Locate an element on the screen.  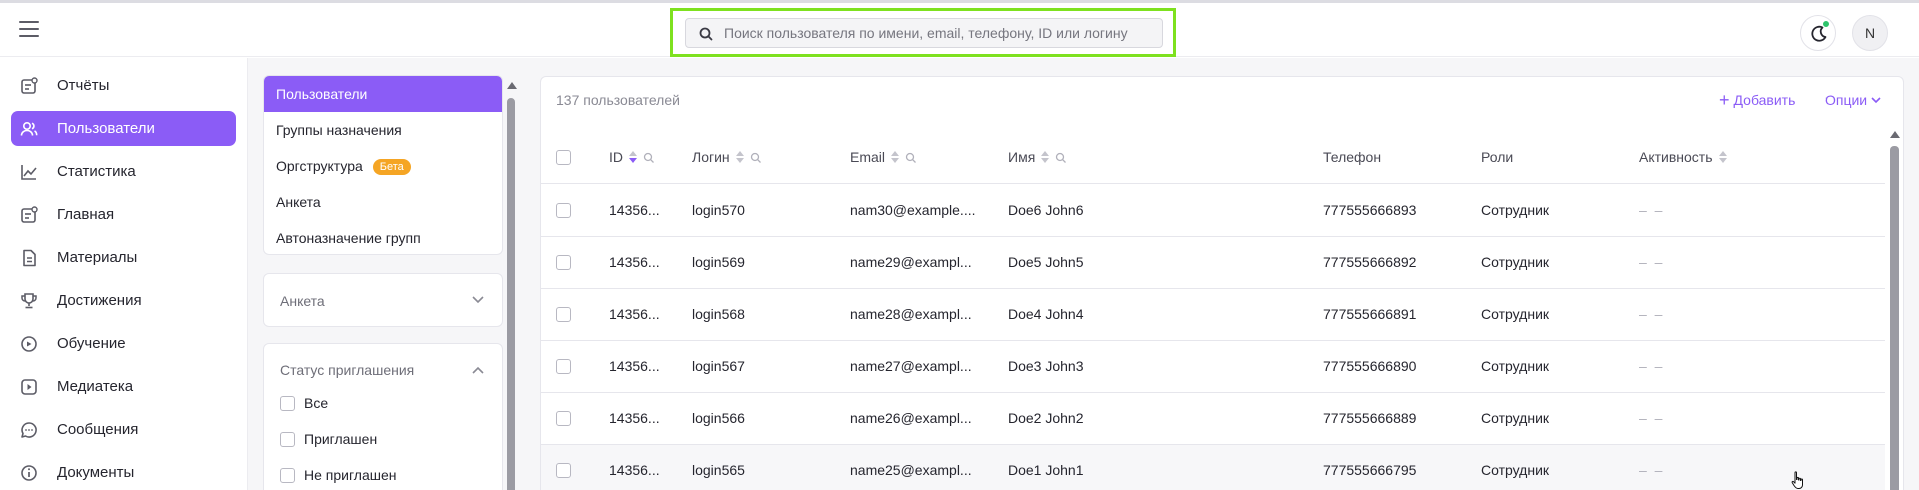
document-icon is located at coordinates (29, 258).